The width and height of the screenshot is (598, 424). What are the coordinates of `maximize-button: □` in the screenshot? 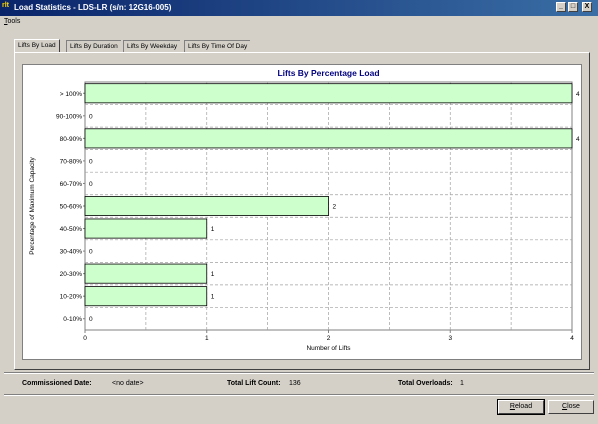 It's located at (573, 7).